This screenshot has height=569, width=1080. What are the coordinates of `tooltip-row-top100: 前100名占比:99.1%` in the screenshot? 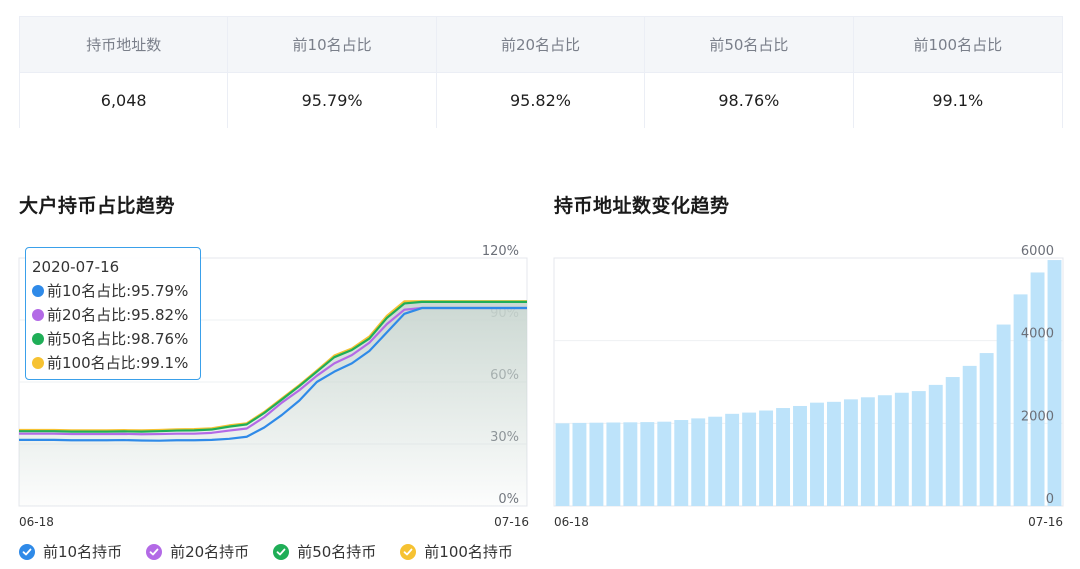 It's located at (116, 363).